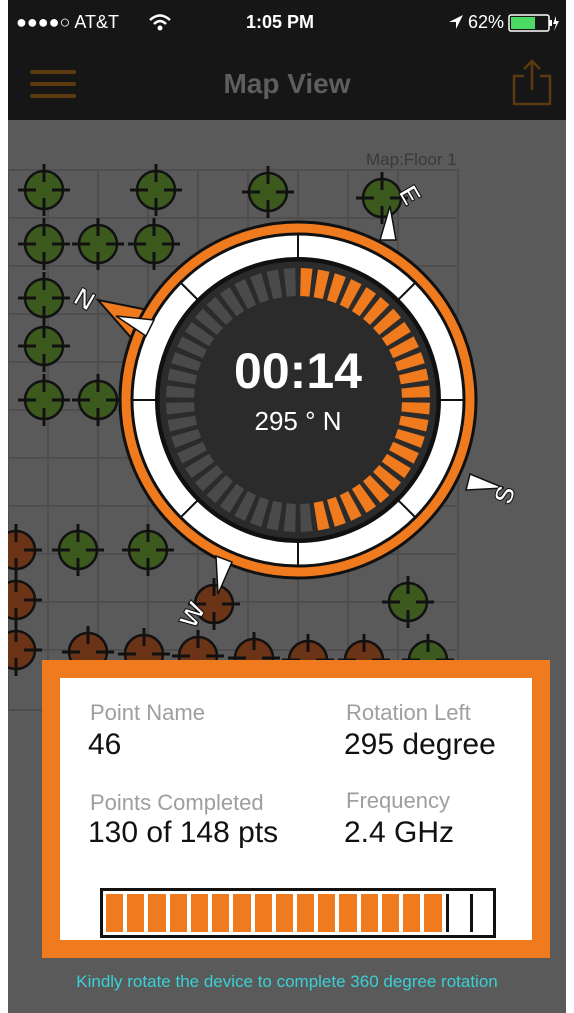  Describe the element at coordinates (298, 371) in the screenshot. I see `rotation-timer: 00:14` at that location.